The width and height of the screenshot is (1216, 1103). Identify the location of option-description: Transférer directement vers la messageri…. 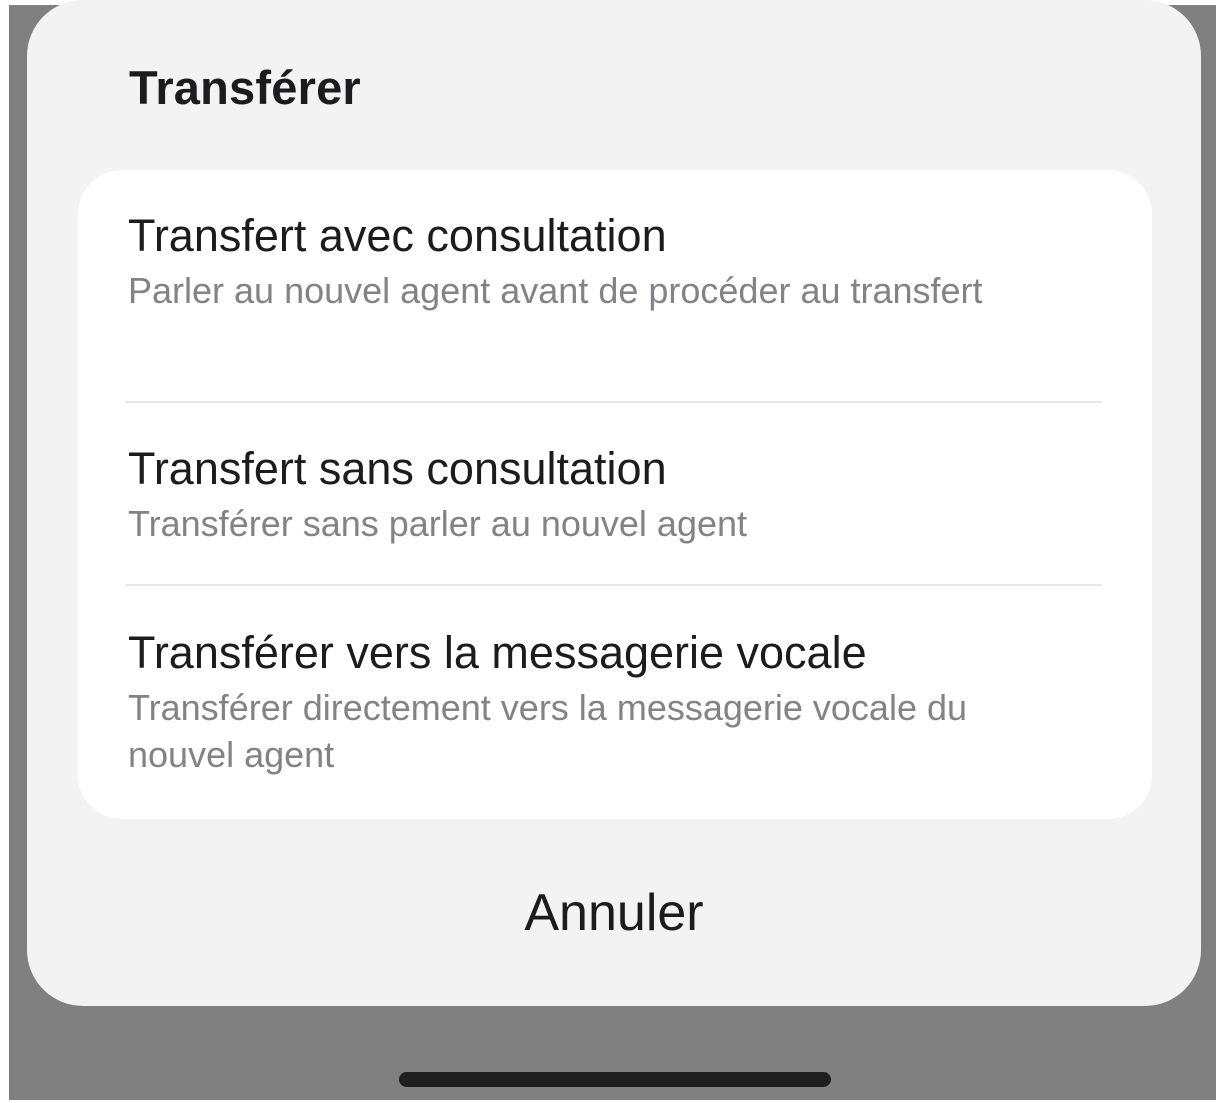
(548, 731).